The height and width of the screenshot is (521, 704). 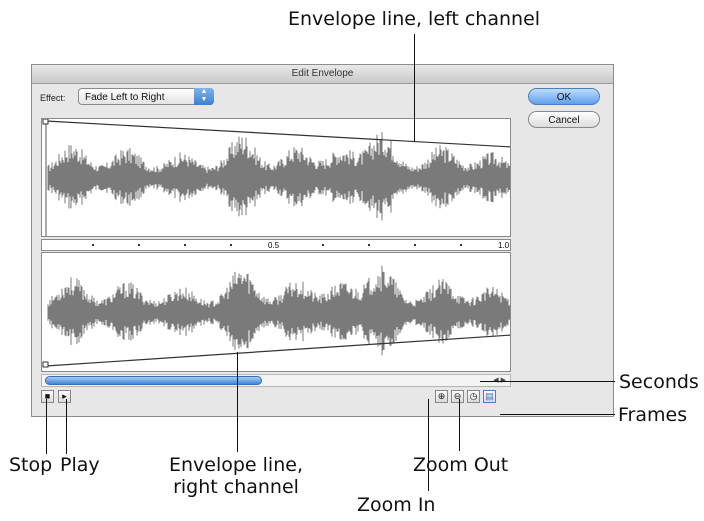 I want to click on frames-icon: ▤, so click(x=489, y=396).